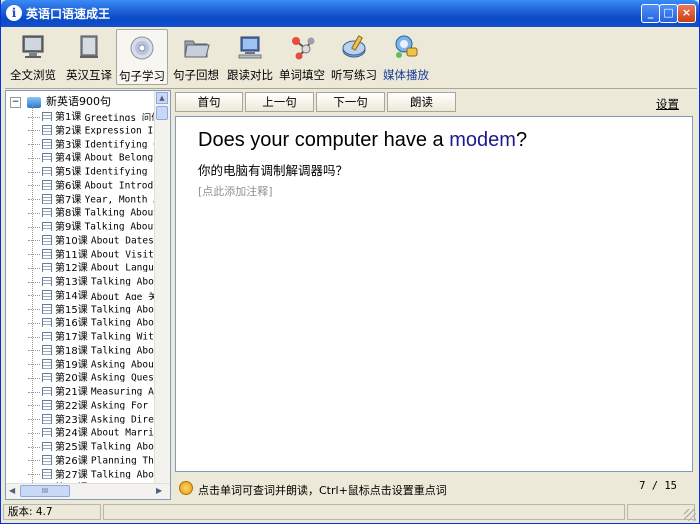 This screenshot has width=700, height=524. I want to click on tree-item: 第10课 About Dates, so click(93, 238).